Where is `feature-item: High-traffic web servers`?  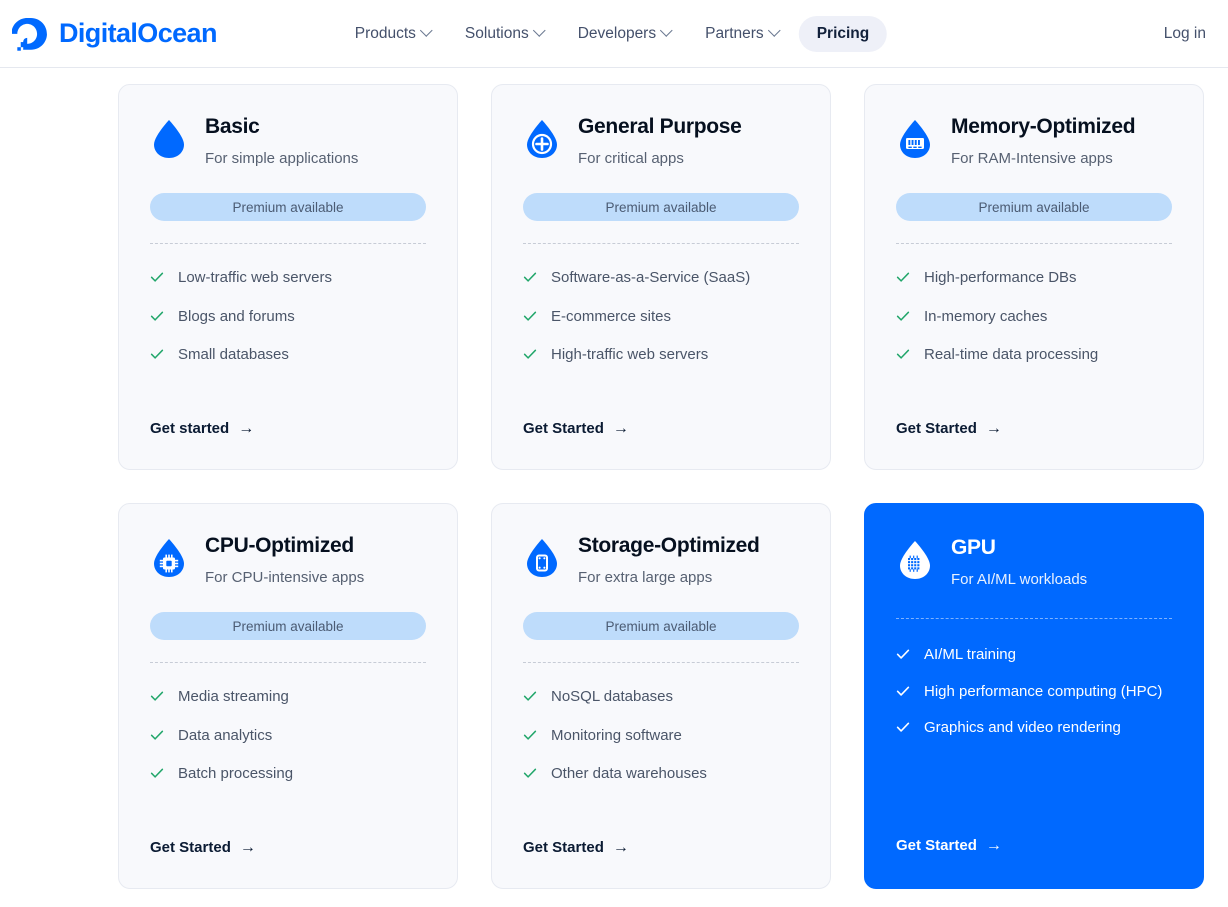 feature-item: High-traffic web servers is located at coordinates (661, 355).